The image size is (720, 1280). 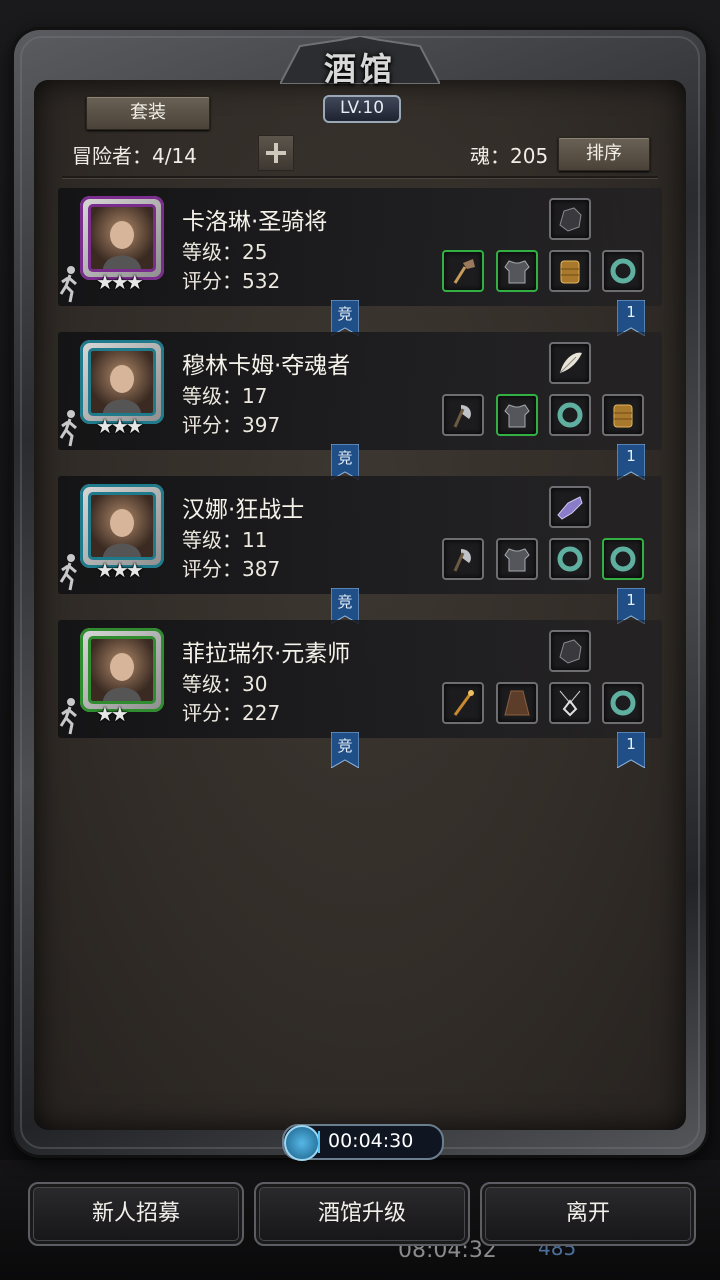 I want to click on hero-level: 等级：11, so click(x=225, y=540).